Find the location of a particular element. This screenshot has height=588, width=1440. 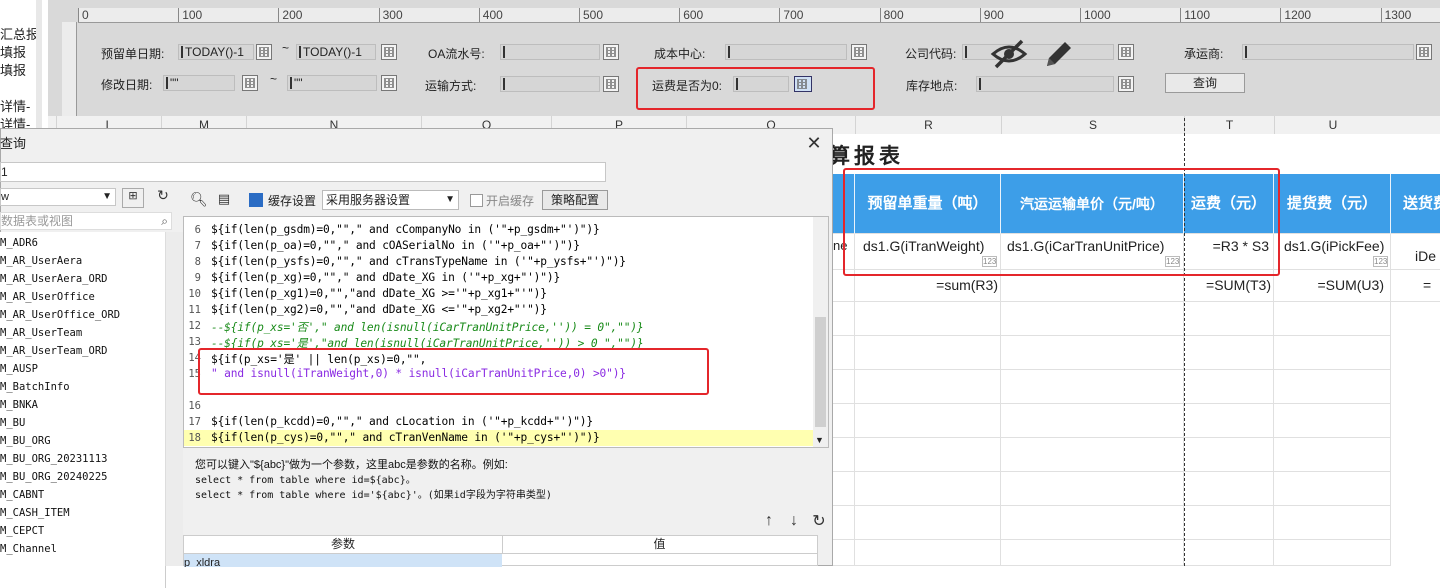

header-cell-delivery-fee: 送货费 is located at coordinates (1415, 204).